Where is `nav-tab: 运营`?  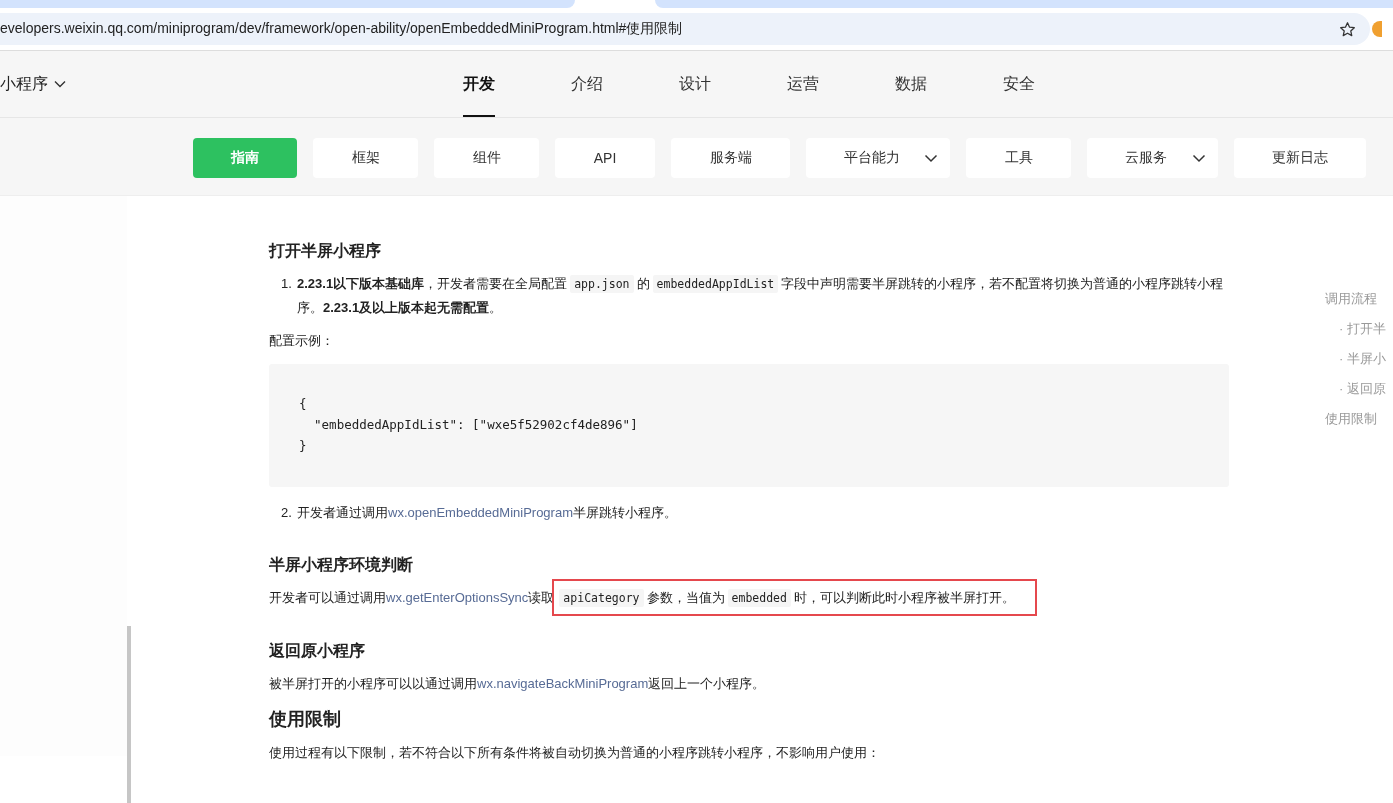 nav-tab: 运营 is located at coordinates (841, 84).